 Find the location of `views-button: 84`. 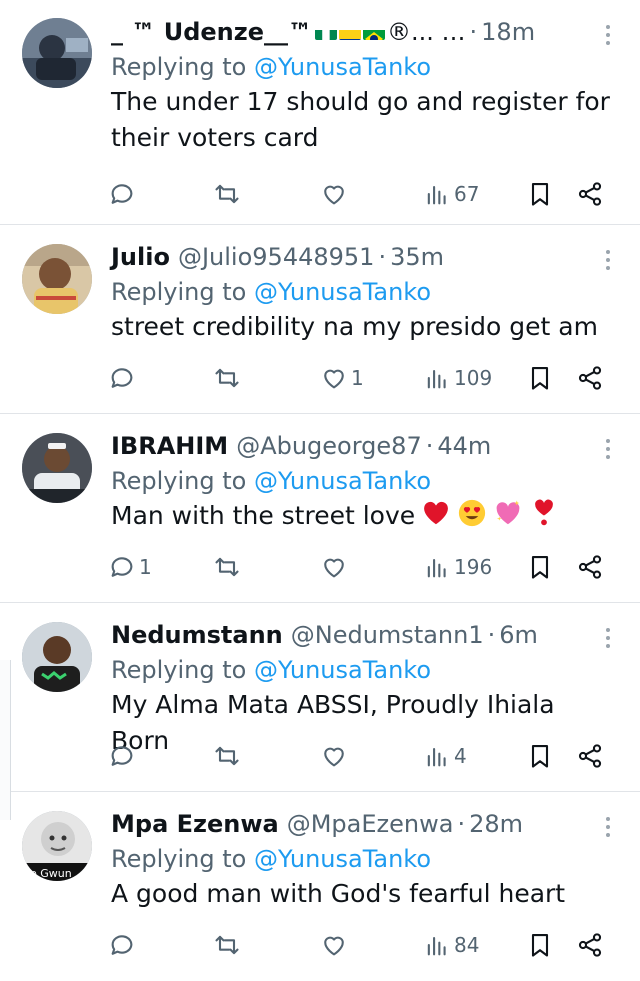

views-button: 84 is located at coordinates (451, 945).